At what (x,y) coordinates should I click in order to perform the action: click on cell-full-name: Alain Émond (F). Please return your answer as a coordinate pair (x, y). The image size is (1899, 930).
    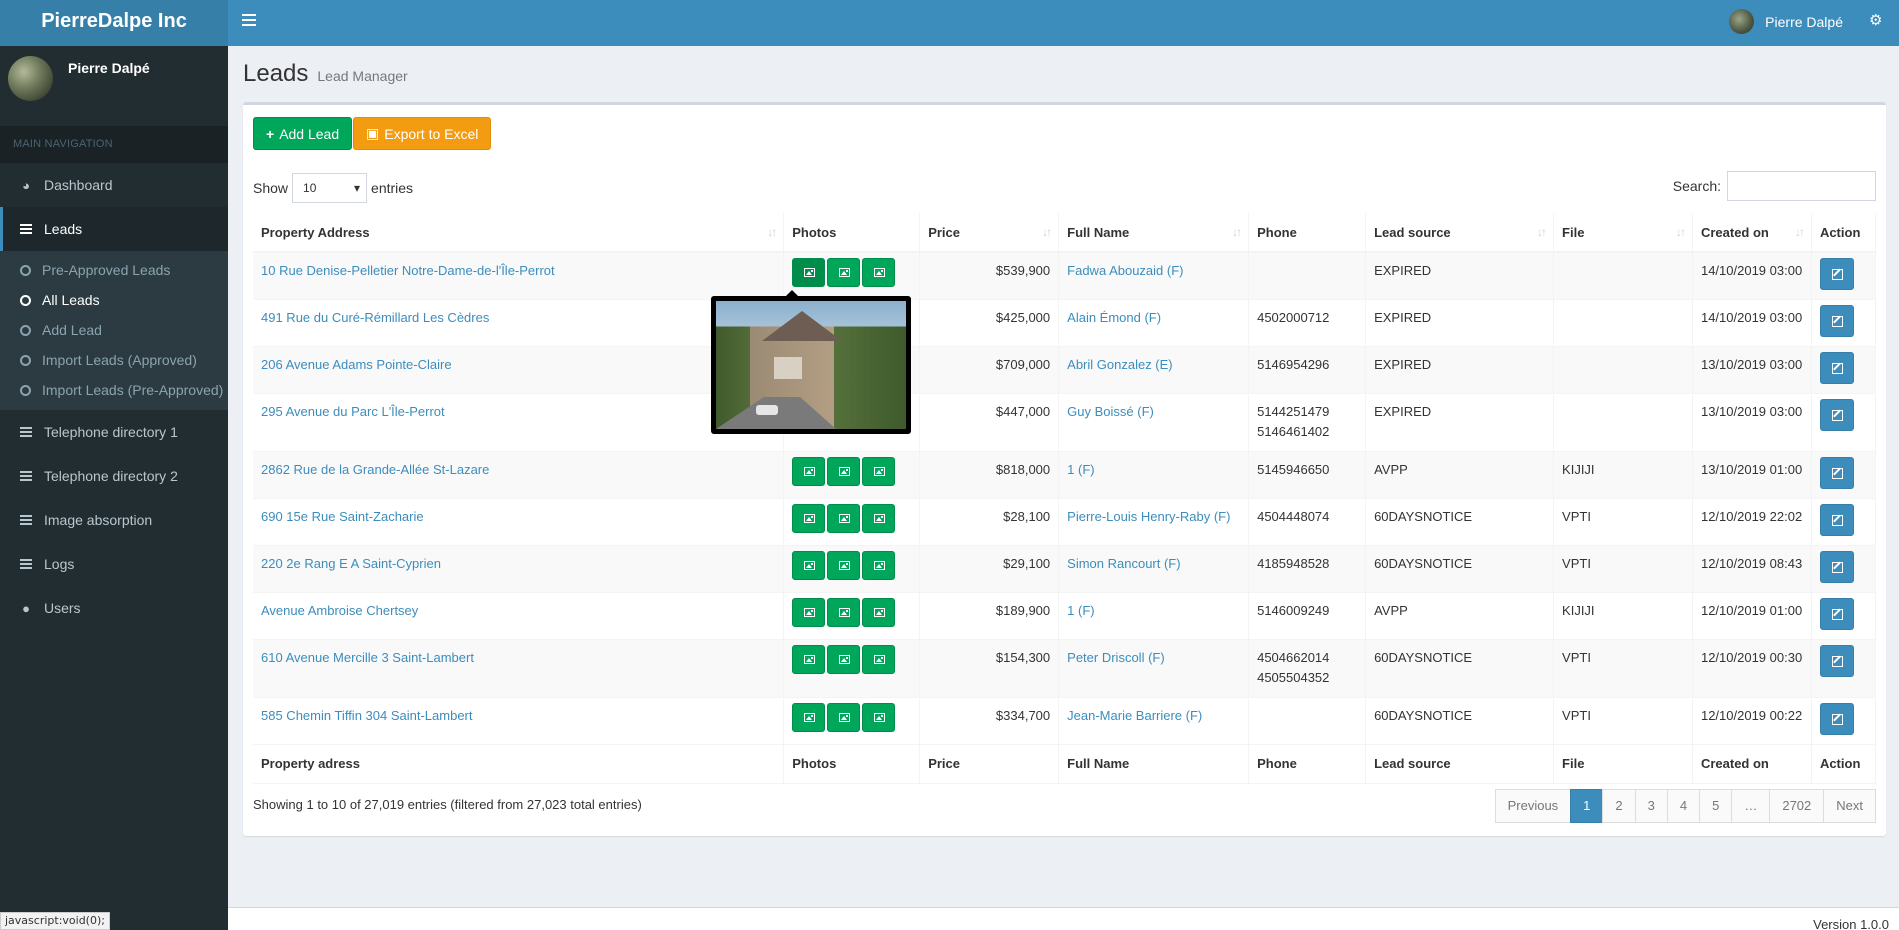
    Looking at the image, I should click on (1154, 322).